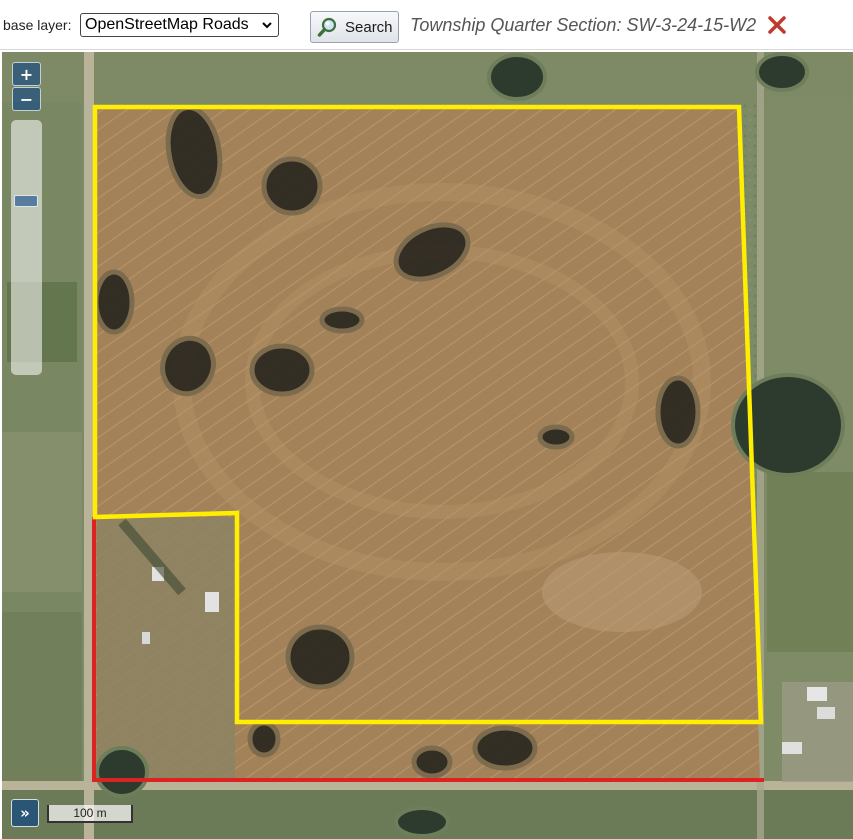 This screenshot has width=853, height=839. I want to click on scale-bar: 100 m, so click(90, 814).